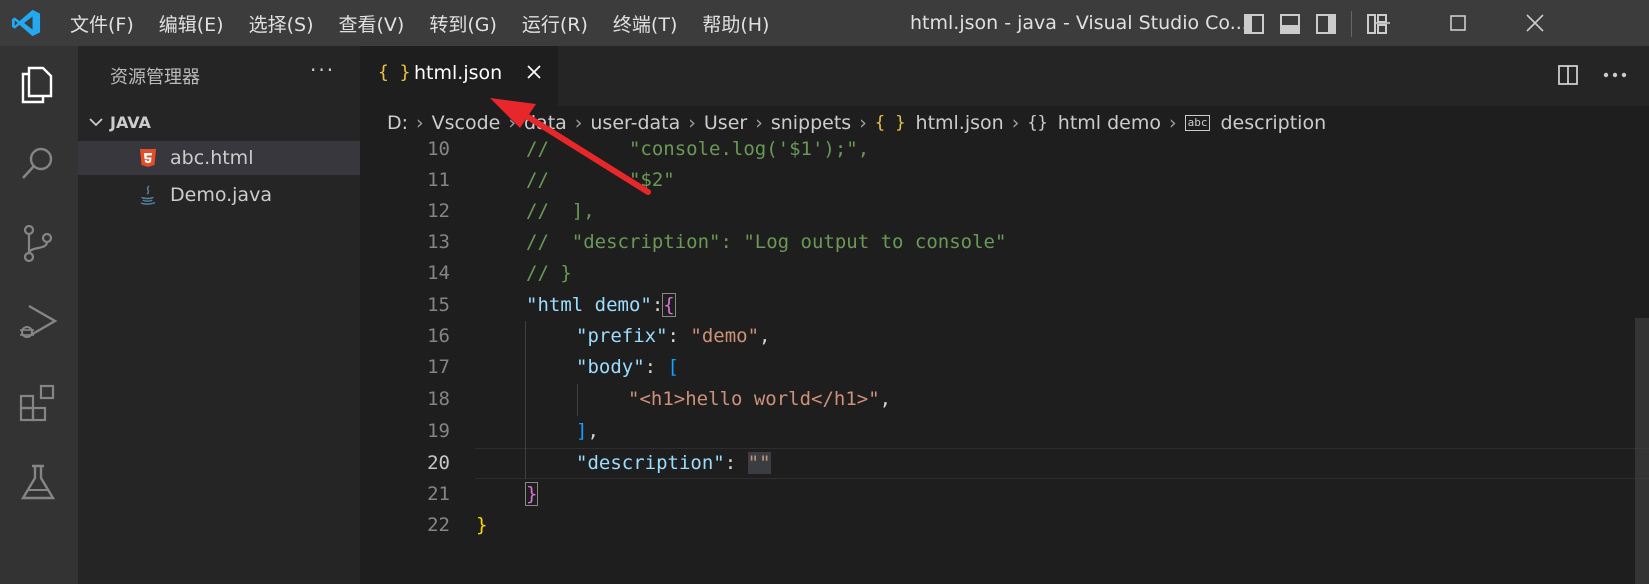 The width and height of the screenshot is (1649, 584). Describe the element at coordinates (219, 123) in the screenshot. I see `folder-section-java: JAVA` at that location.